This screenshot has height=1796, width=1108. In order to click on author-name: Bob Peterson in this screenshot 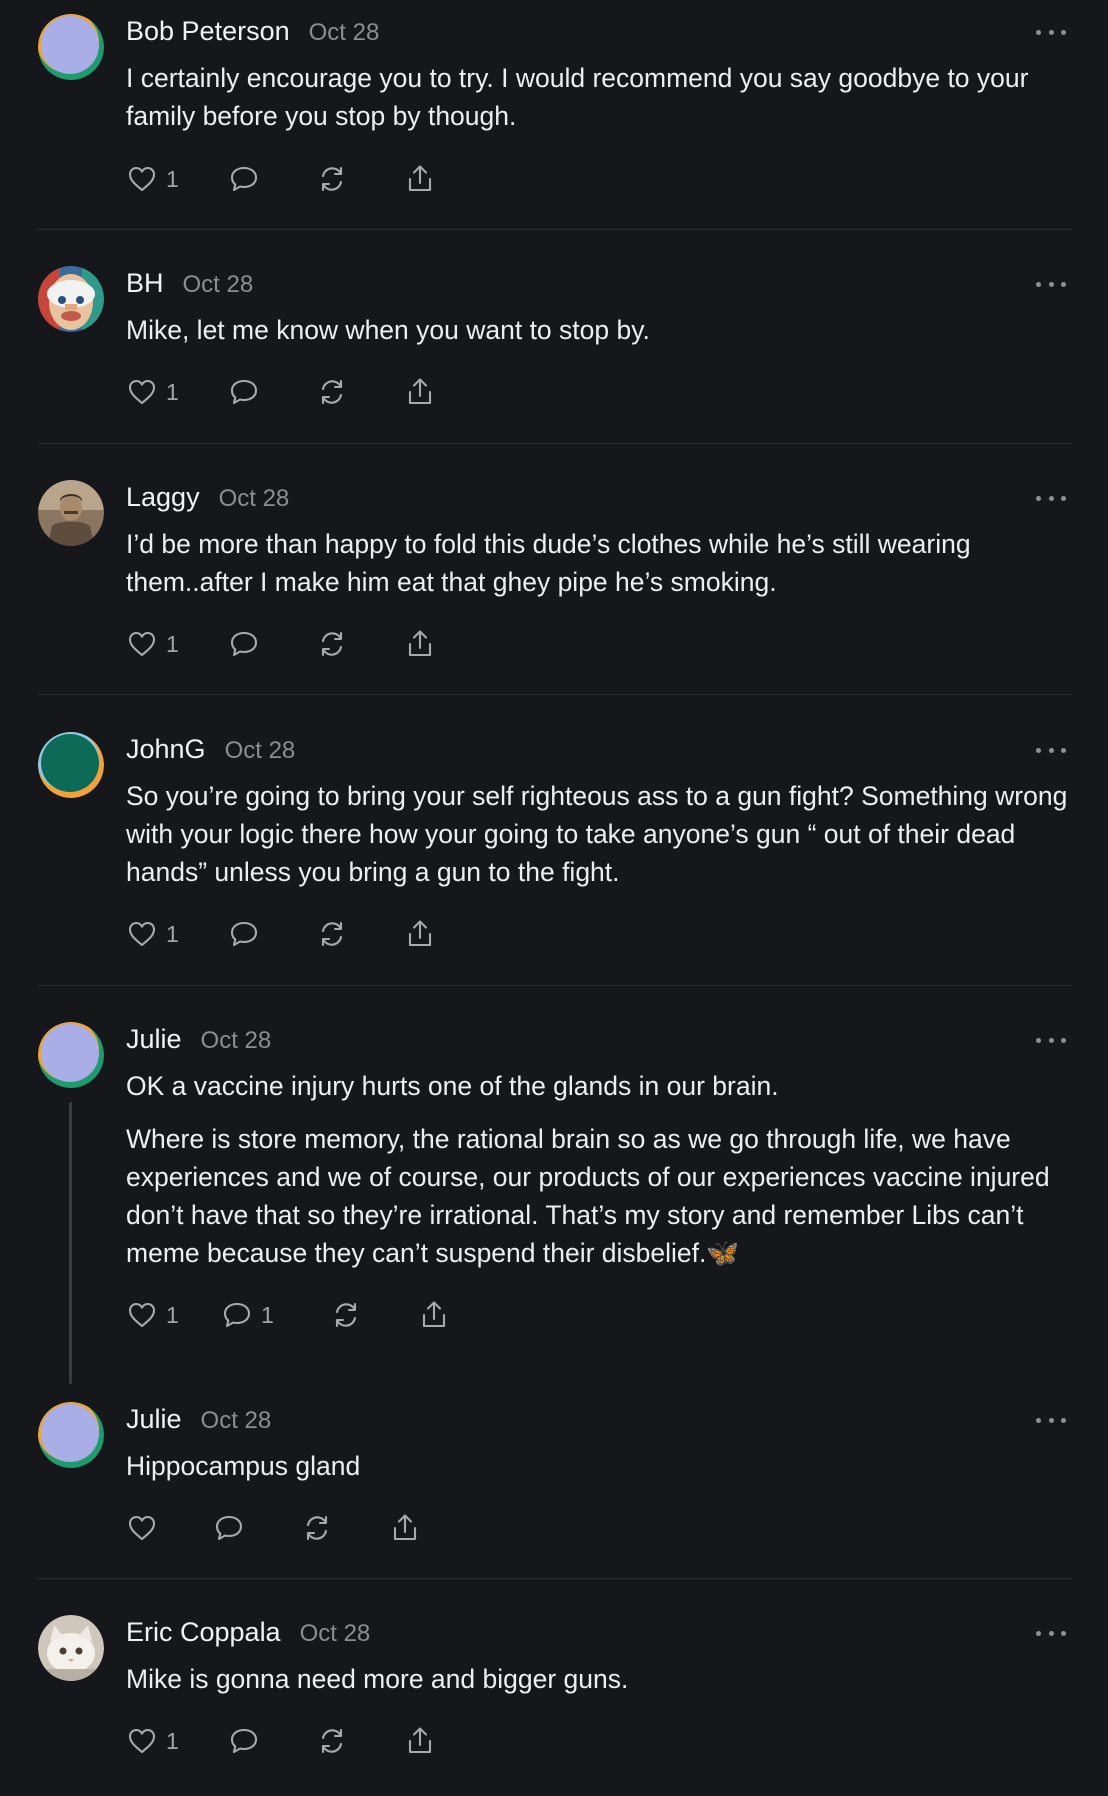, I will do `click(208, 31)`.